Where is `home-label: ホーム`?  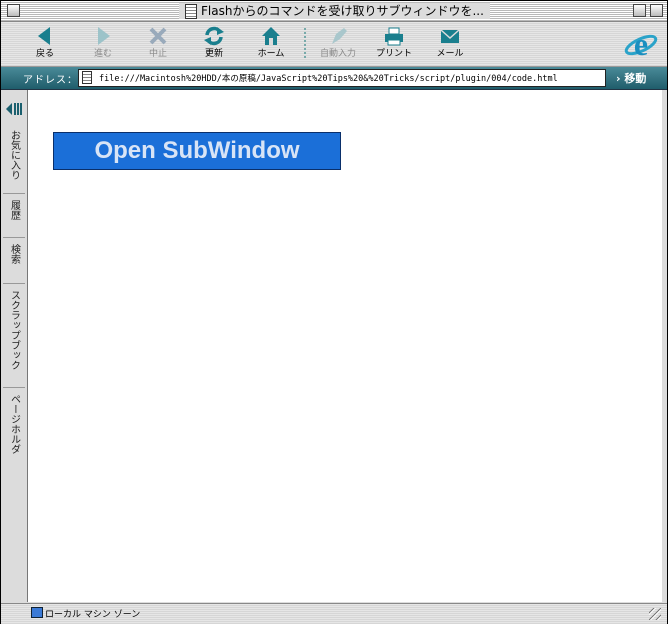
home-label: ホーム is located at coordinates (271, 54).